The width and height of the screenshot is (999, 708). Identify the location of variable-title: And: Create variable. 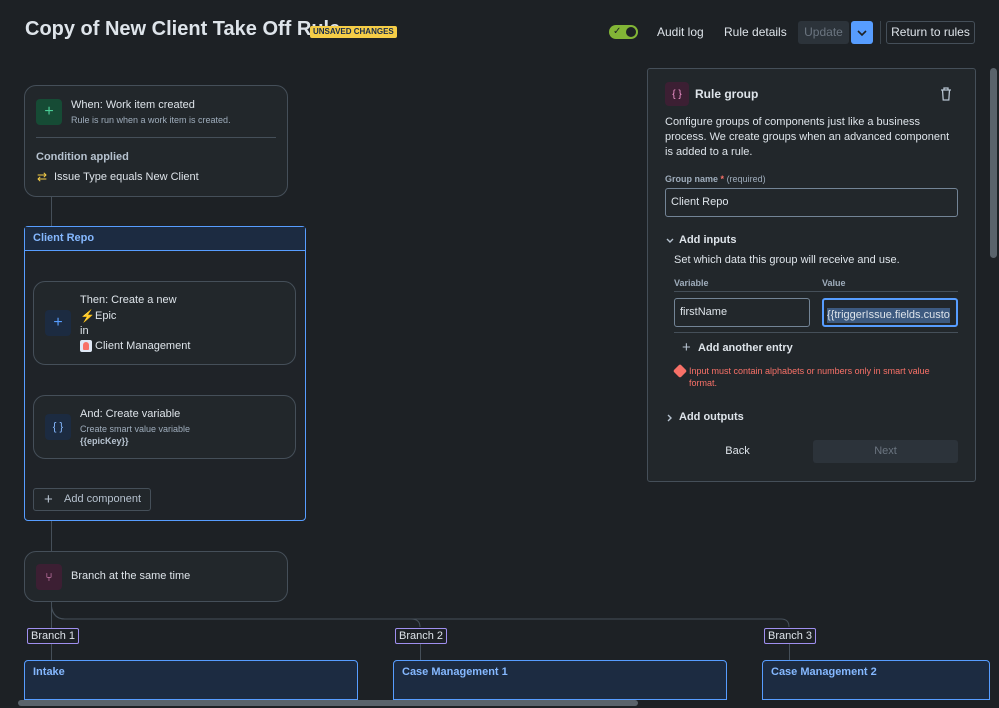
(130, 414).